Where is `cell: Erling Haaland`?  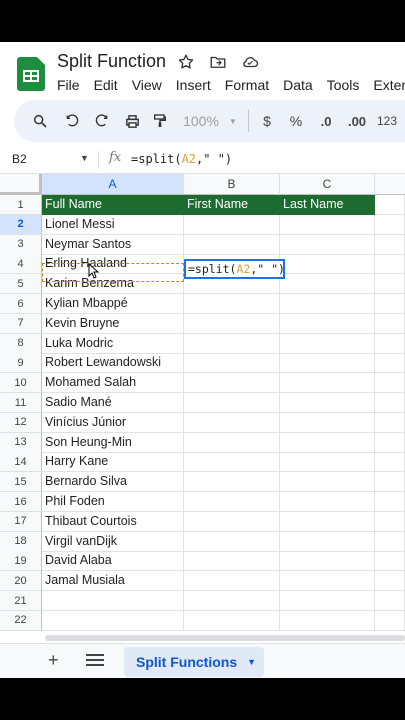
cell: Erling Haaland is located at coordinates (113, 264).